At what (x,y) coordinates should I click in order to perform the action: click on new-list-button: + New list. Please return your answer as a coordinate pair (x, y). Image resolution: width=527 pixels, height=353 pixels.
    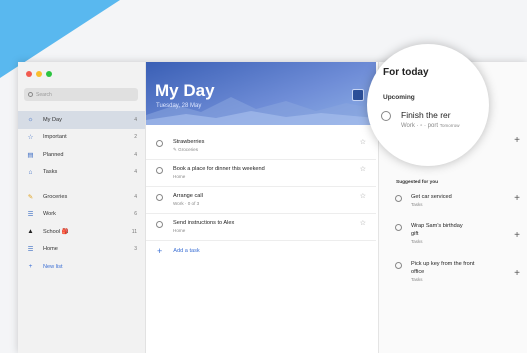
    Looking at the image, I should click on (81, 267).